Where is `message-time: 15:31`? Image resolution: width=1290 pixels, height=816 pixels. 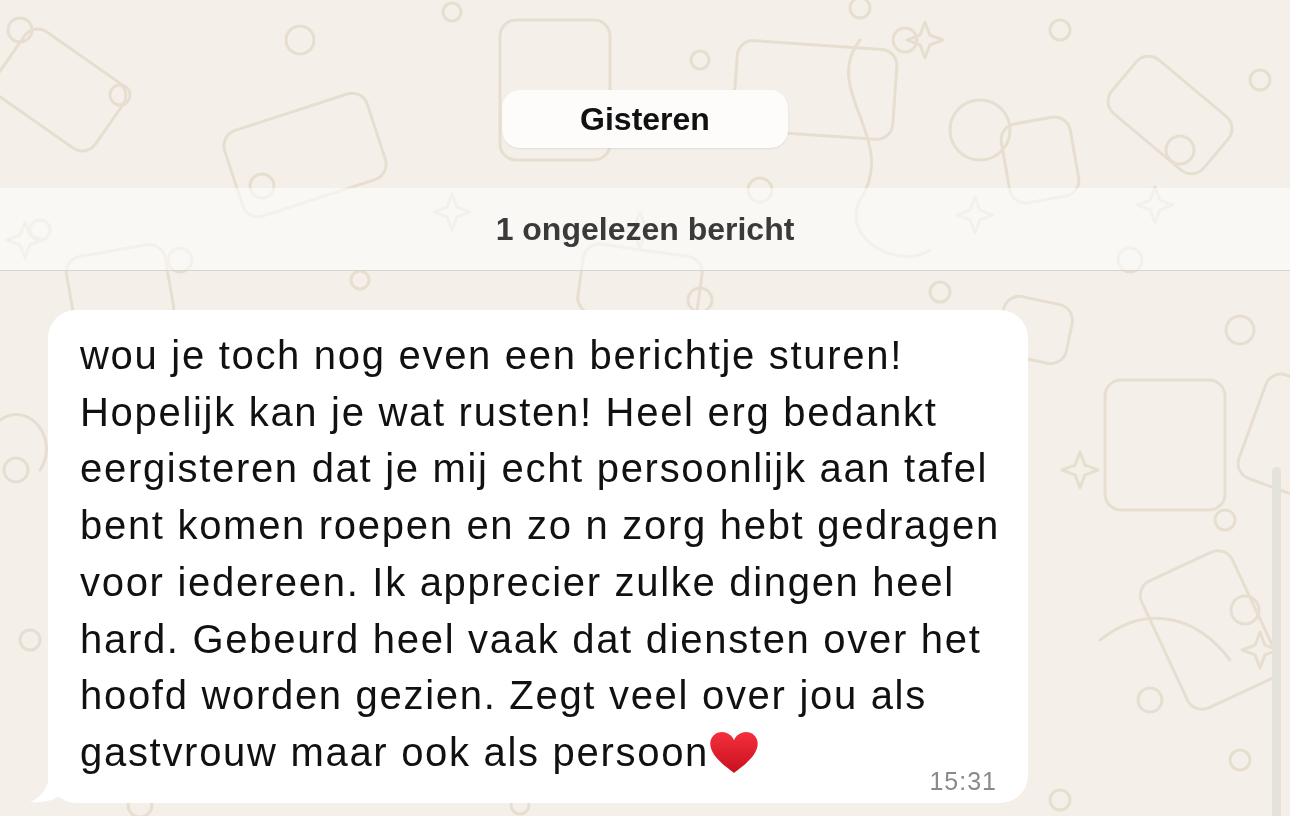
message-time: 15:31 is located at coordinates (963, 780).